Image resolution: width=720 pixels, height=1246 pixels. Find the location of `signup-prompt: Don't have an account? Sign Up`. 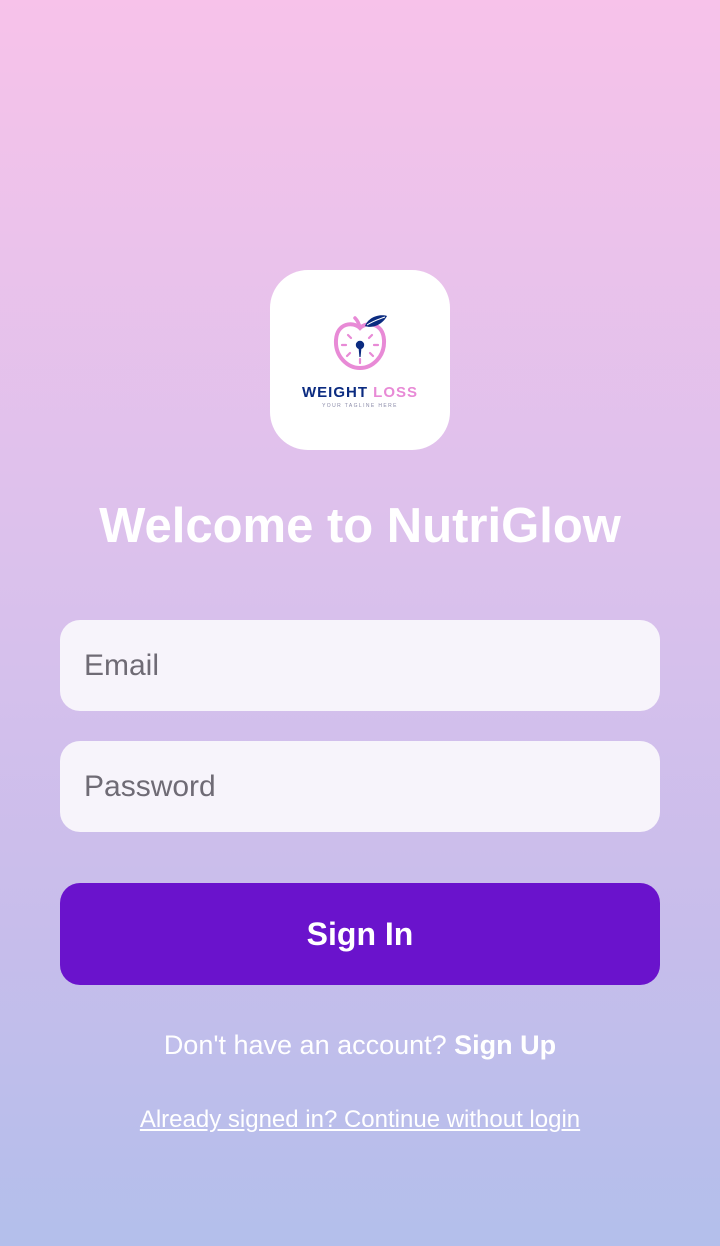

signup-prompt: Don't have an account? Sign Up is located at coordinates (360, 1045).